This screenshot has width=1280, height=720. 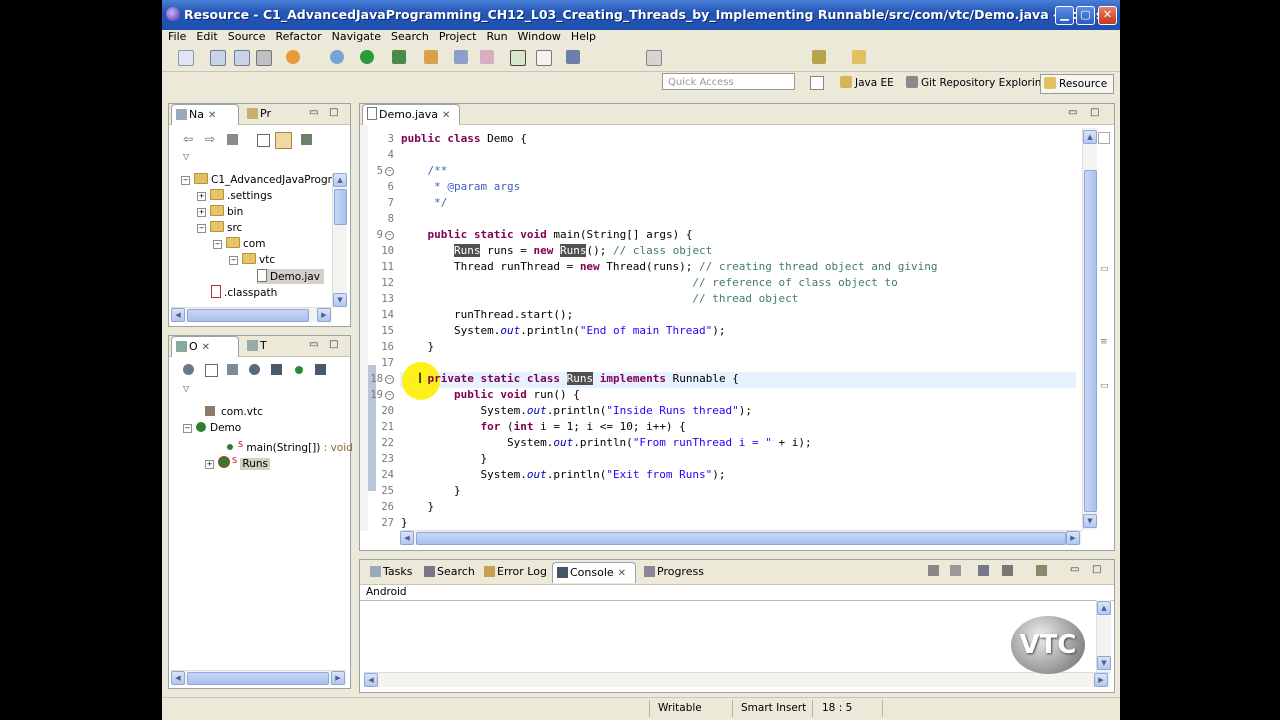 I want to click on menu-run: Run, so click(x=495, y=37).